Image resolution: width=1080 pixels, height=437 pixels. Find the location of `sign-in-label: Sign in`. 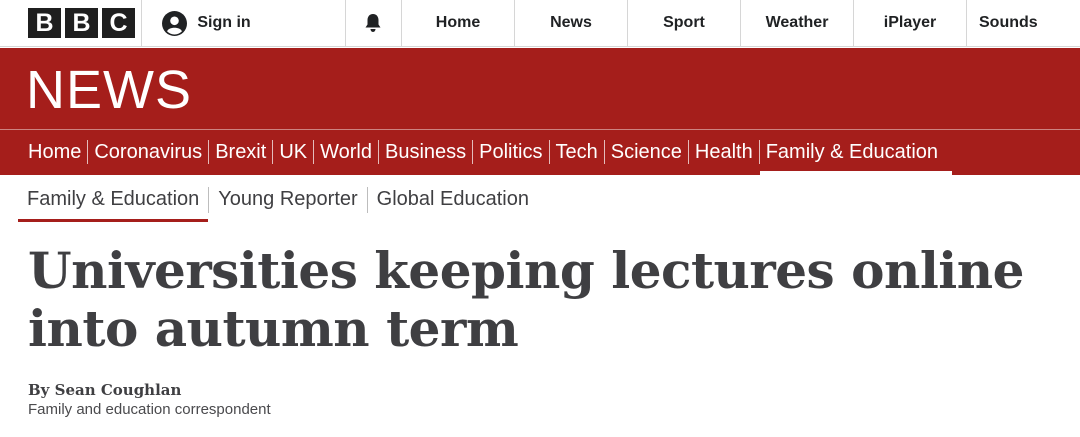

sign-in-label: Sign in is located at coordinates (224, 22).